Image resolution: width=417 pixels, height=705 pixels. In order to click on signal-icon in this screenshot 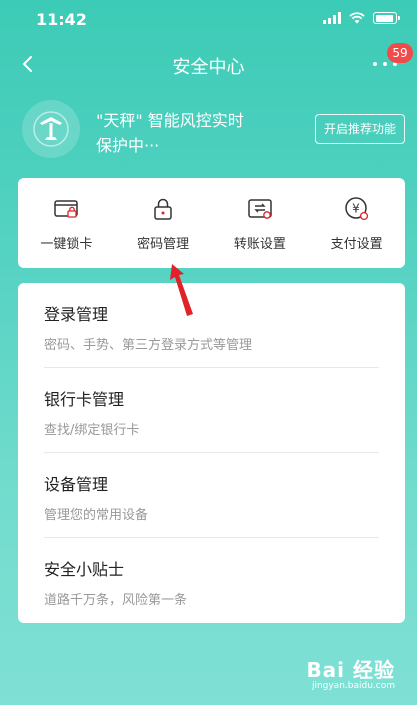, I will do `click(332, 18)`.